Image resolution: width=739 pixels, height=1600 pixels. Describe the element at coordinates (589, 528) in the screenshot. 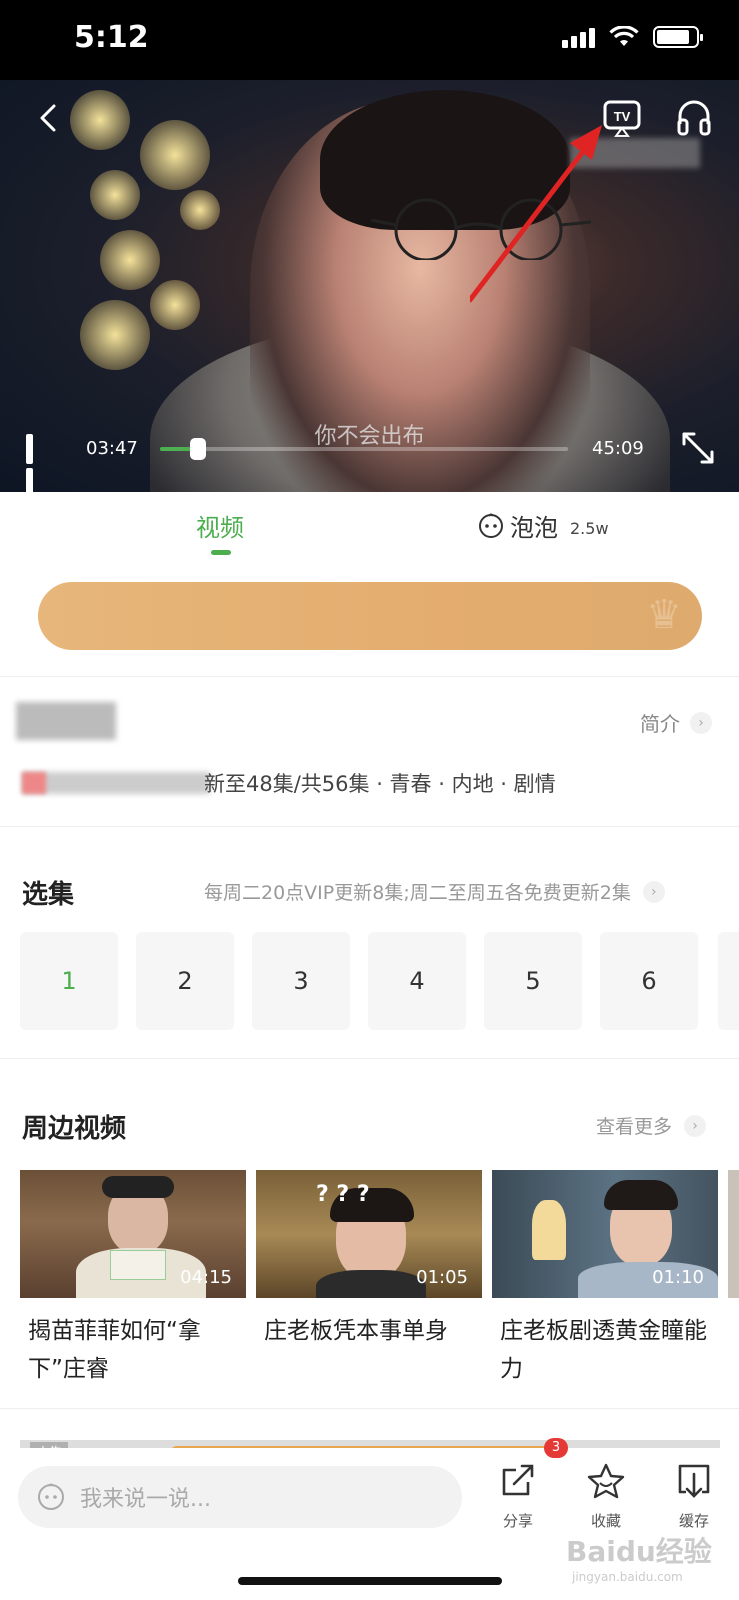

I see `tab-bubble-count: 2.5w` at that location.